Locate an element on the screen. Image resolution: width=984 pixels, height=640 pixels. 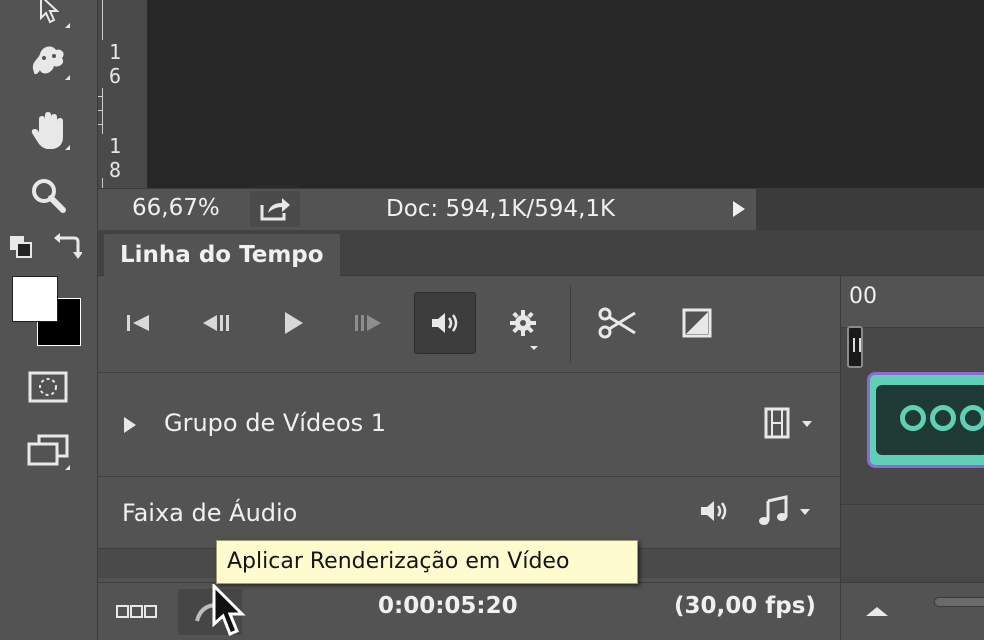
settings-button is located at coordinates (523, 323).